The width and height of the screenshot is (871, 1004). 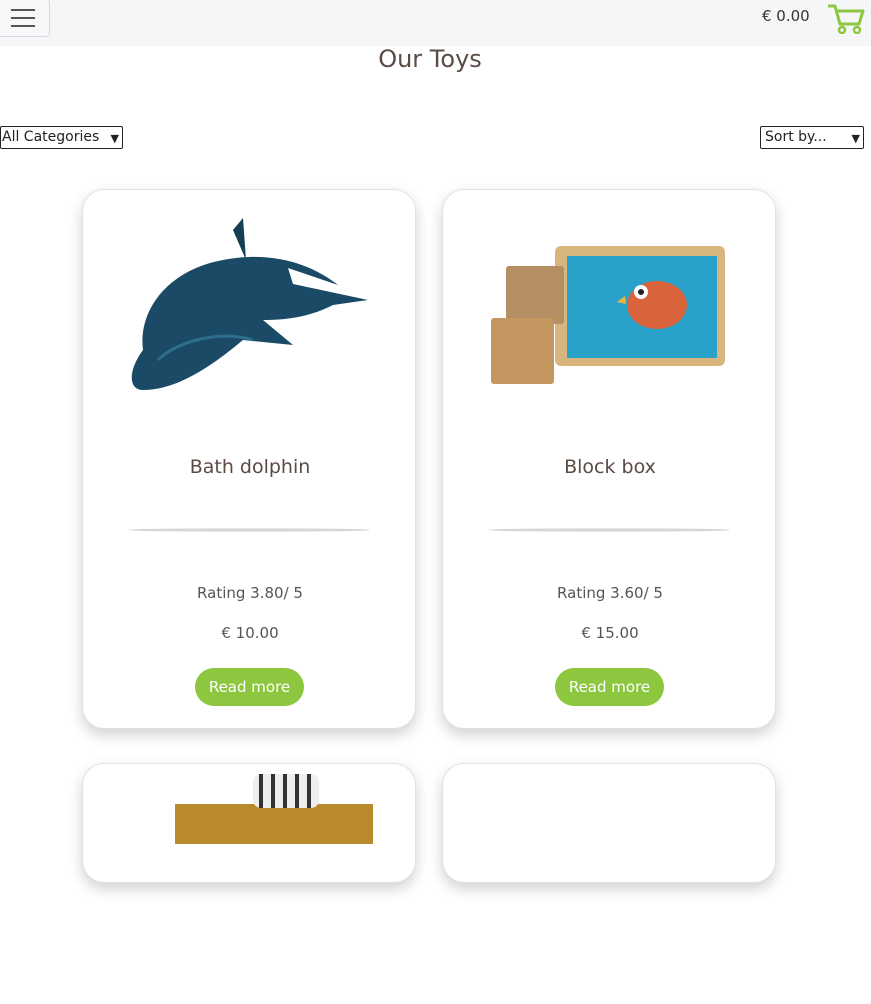 What do you see at coordinates (51, 137) in the screenshot?
I see `category-select-value: All Categories` at bounding box center [51, 137].